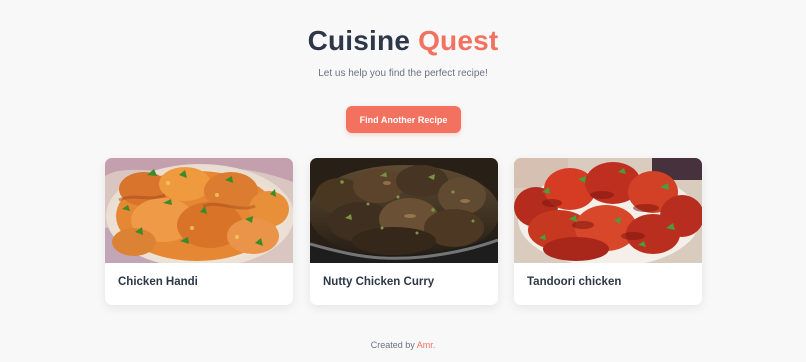  Describe the element at coordinates (359, 40) in the screenshot. I see `title-primary: Cuisine` at that location.